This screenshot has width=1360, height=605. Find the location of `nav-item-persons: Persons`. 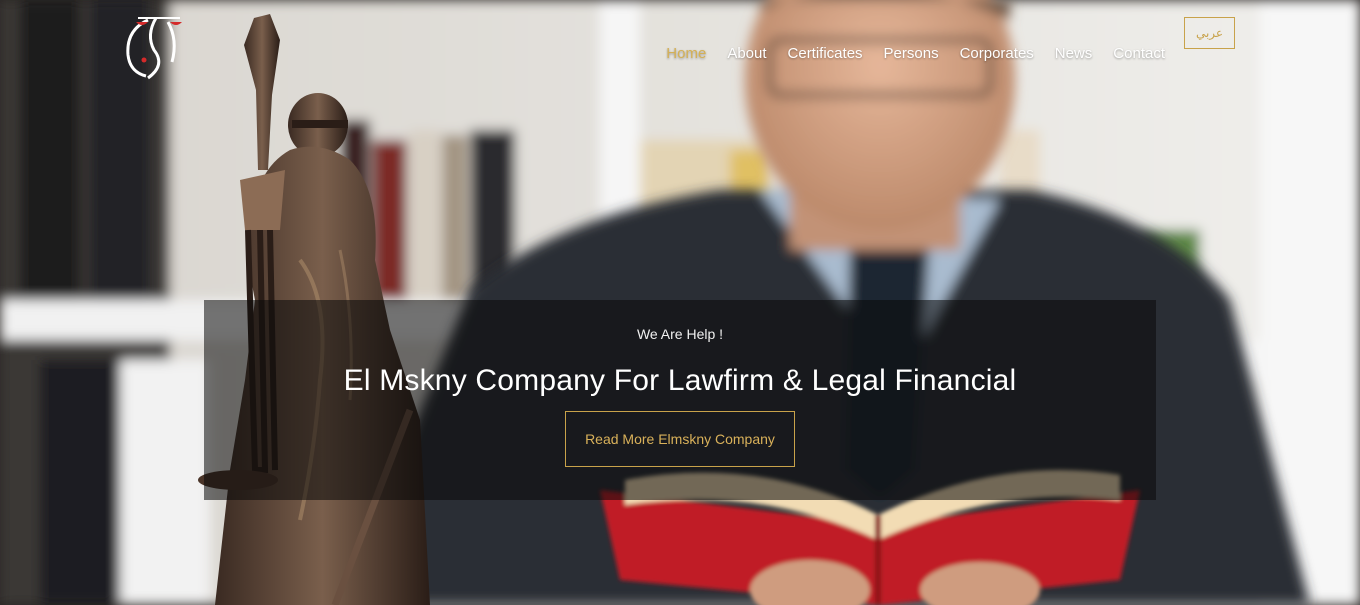

nav-item-persons: Persons is located at coordinates (911, 54).